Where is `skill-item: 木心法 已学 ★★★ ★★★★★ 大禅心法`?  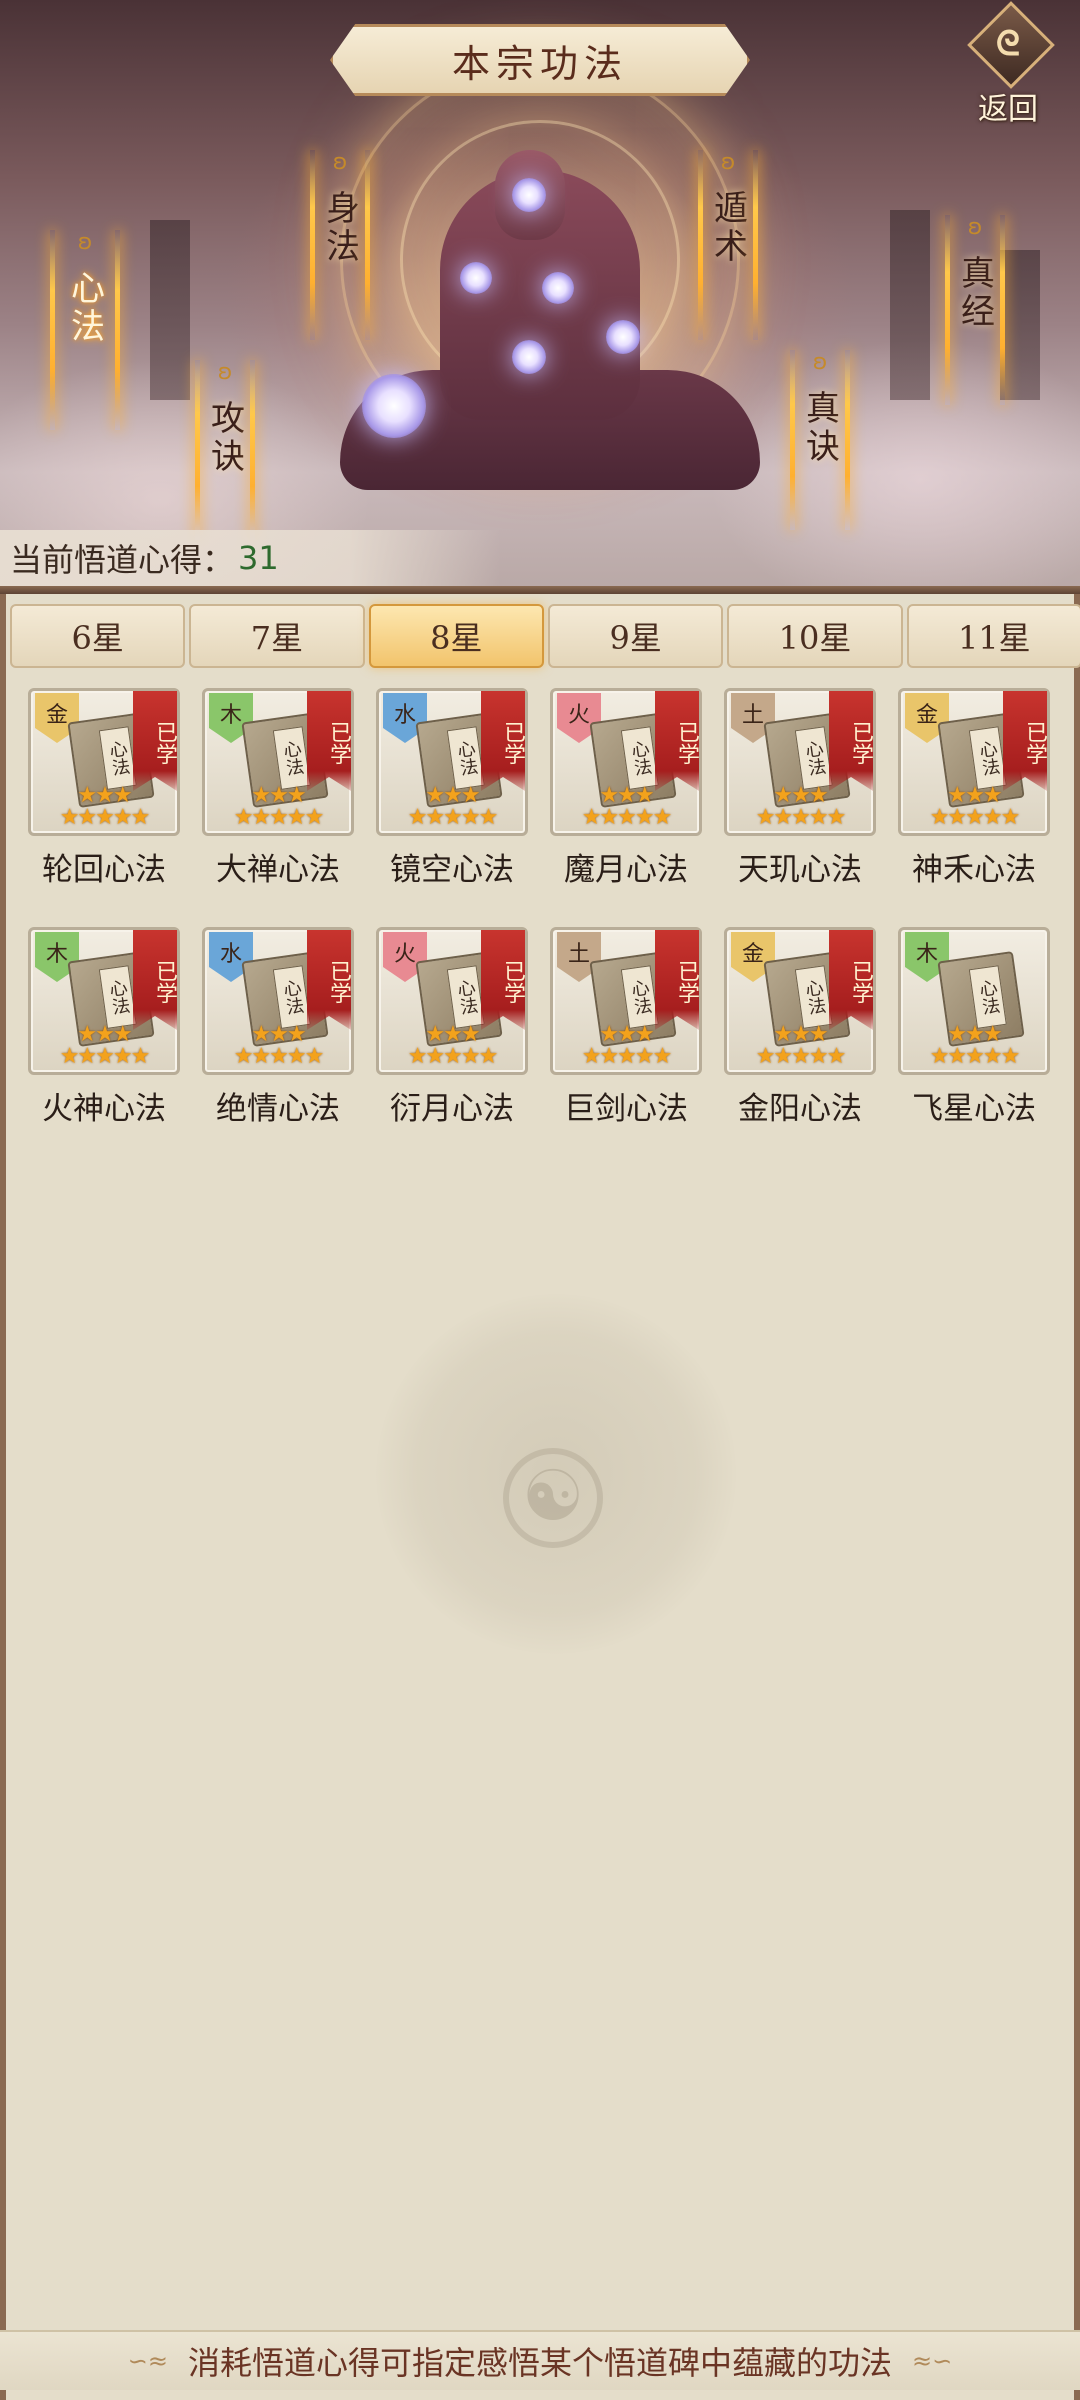 skill-item: 木心法 已学 ★★★ ★★★★★ 大禅心法 is located at coordinates (278, 788).